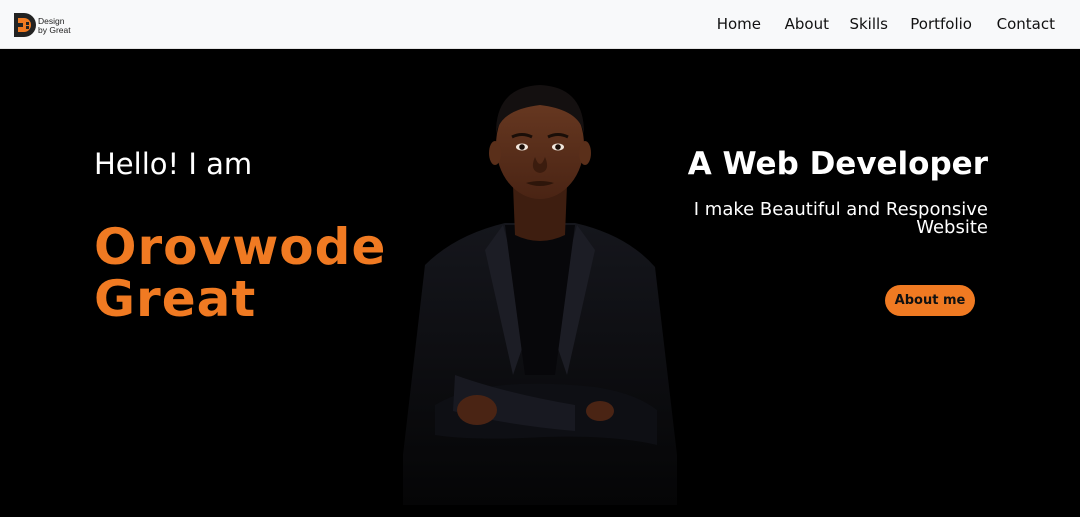 This screenshot has width=1080, height=517. What do you see at coordinates (818, 219) in the screenshot?
I see `hero-tagline: I make Beautiful and Responsive Website` at bounding box center [818, 219].